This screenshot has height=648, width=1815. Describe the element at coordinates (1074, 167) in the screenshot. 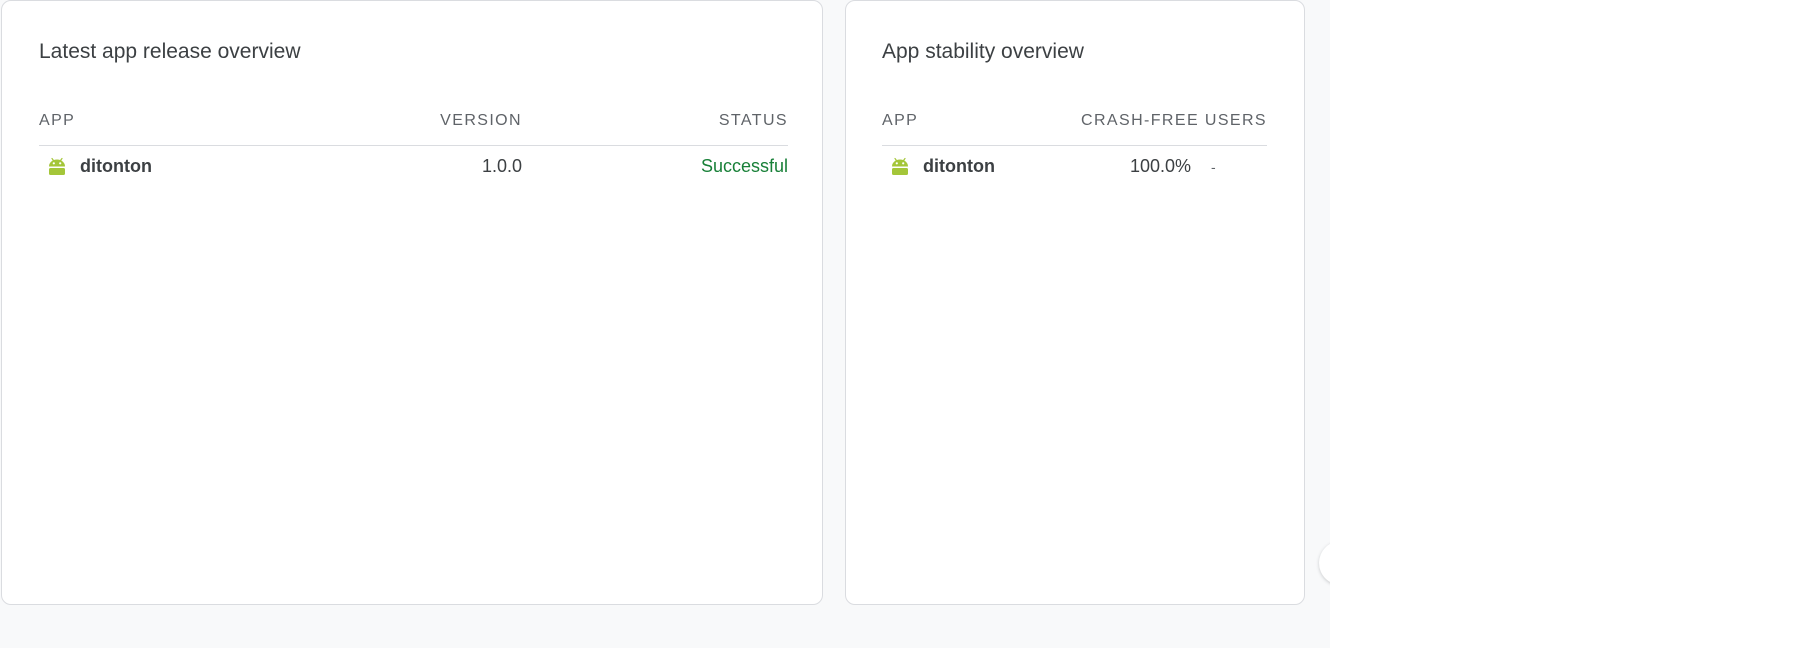

I see `table-row: ditonton 100.0% -` at that location.